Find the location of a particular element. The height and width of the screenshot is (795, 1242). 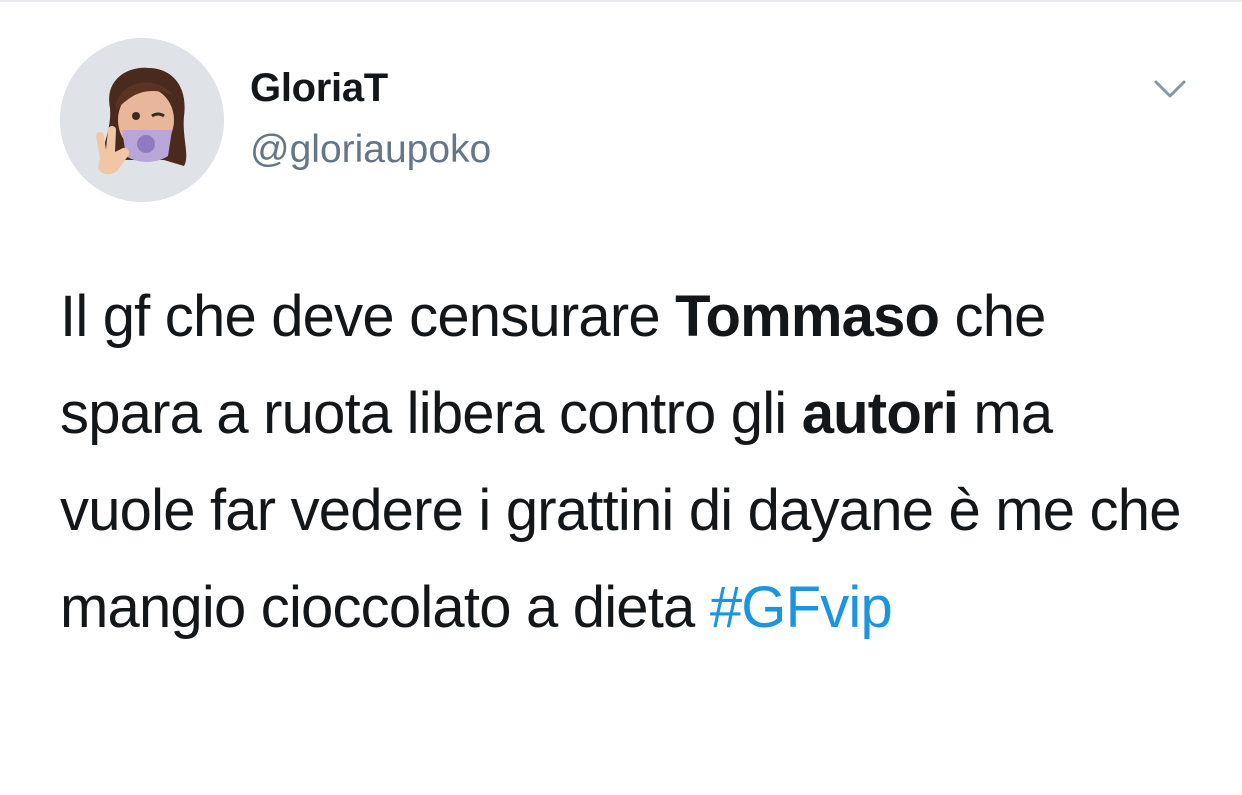

tweet-bold-autori: autori is located at coordinates (880, 413).